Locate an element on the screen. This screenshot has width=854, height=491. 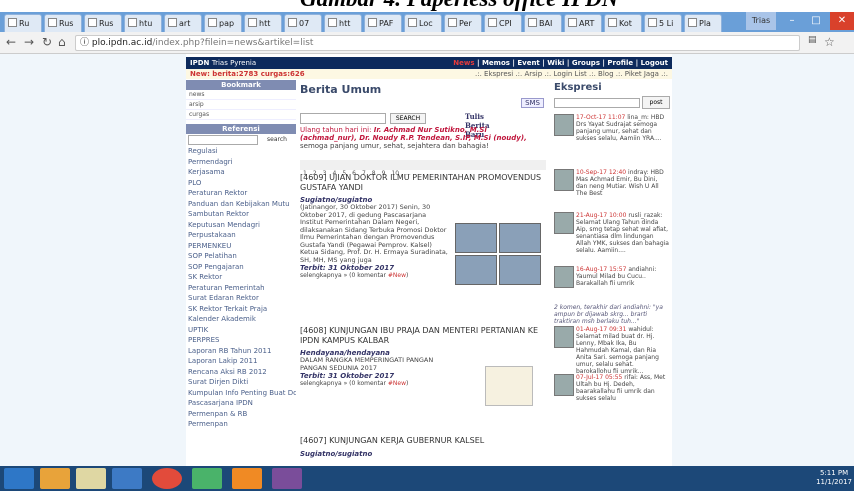
home-icon: ⌂ is located at coordinates (62, 42).